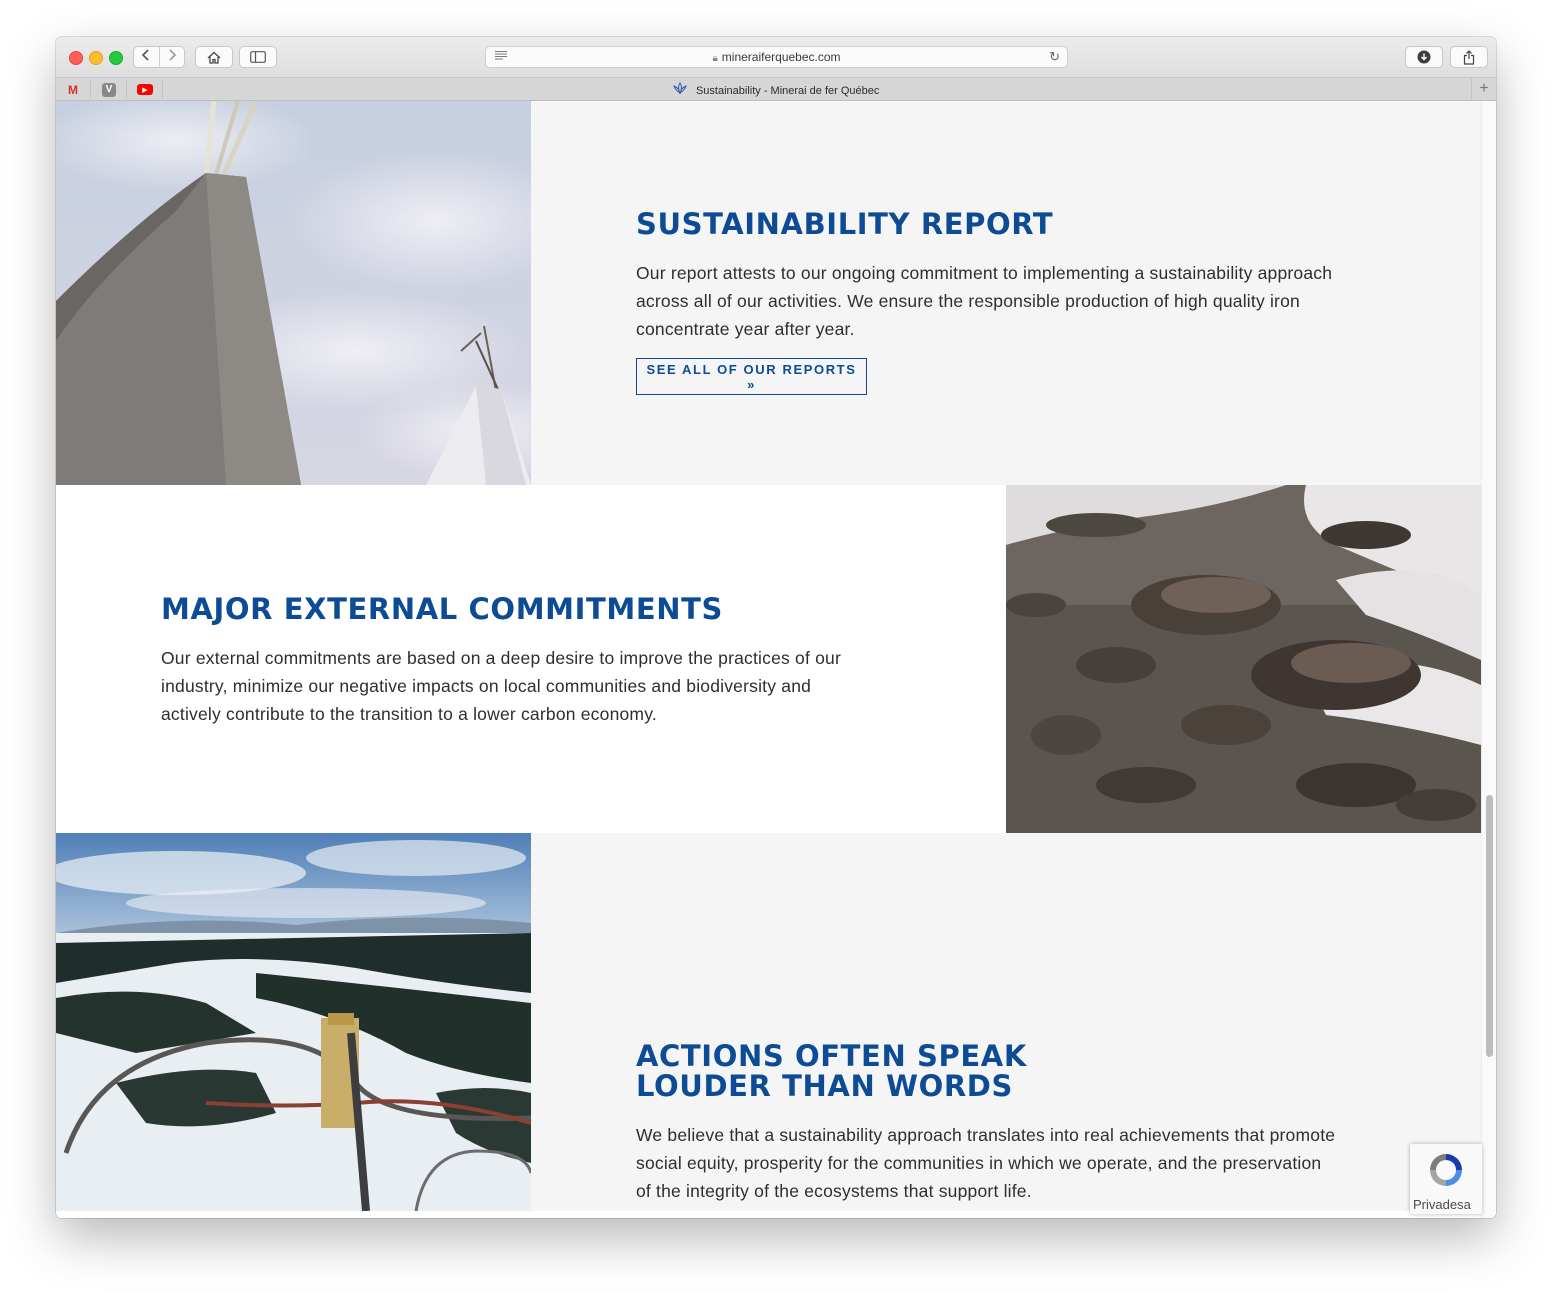 This screenshot has height=1293, width=1552. I want to click on back-forward-control, so click(159, 57).